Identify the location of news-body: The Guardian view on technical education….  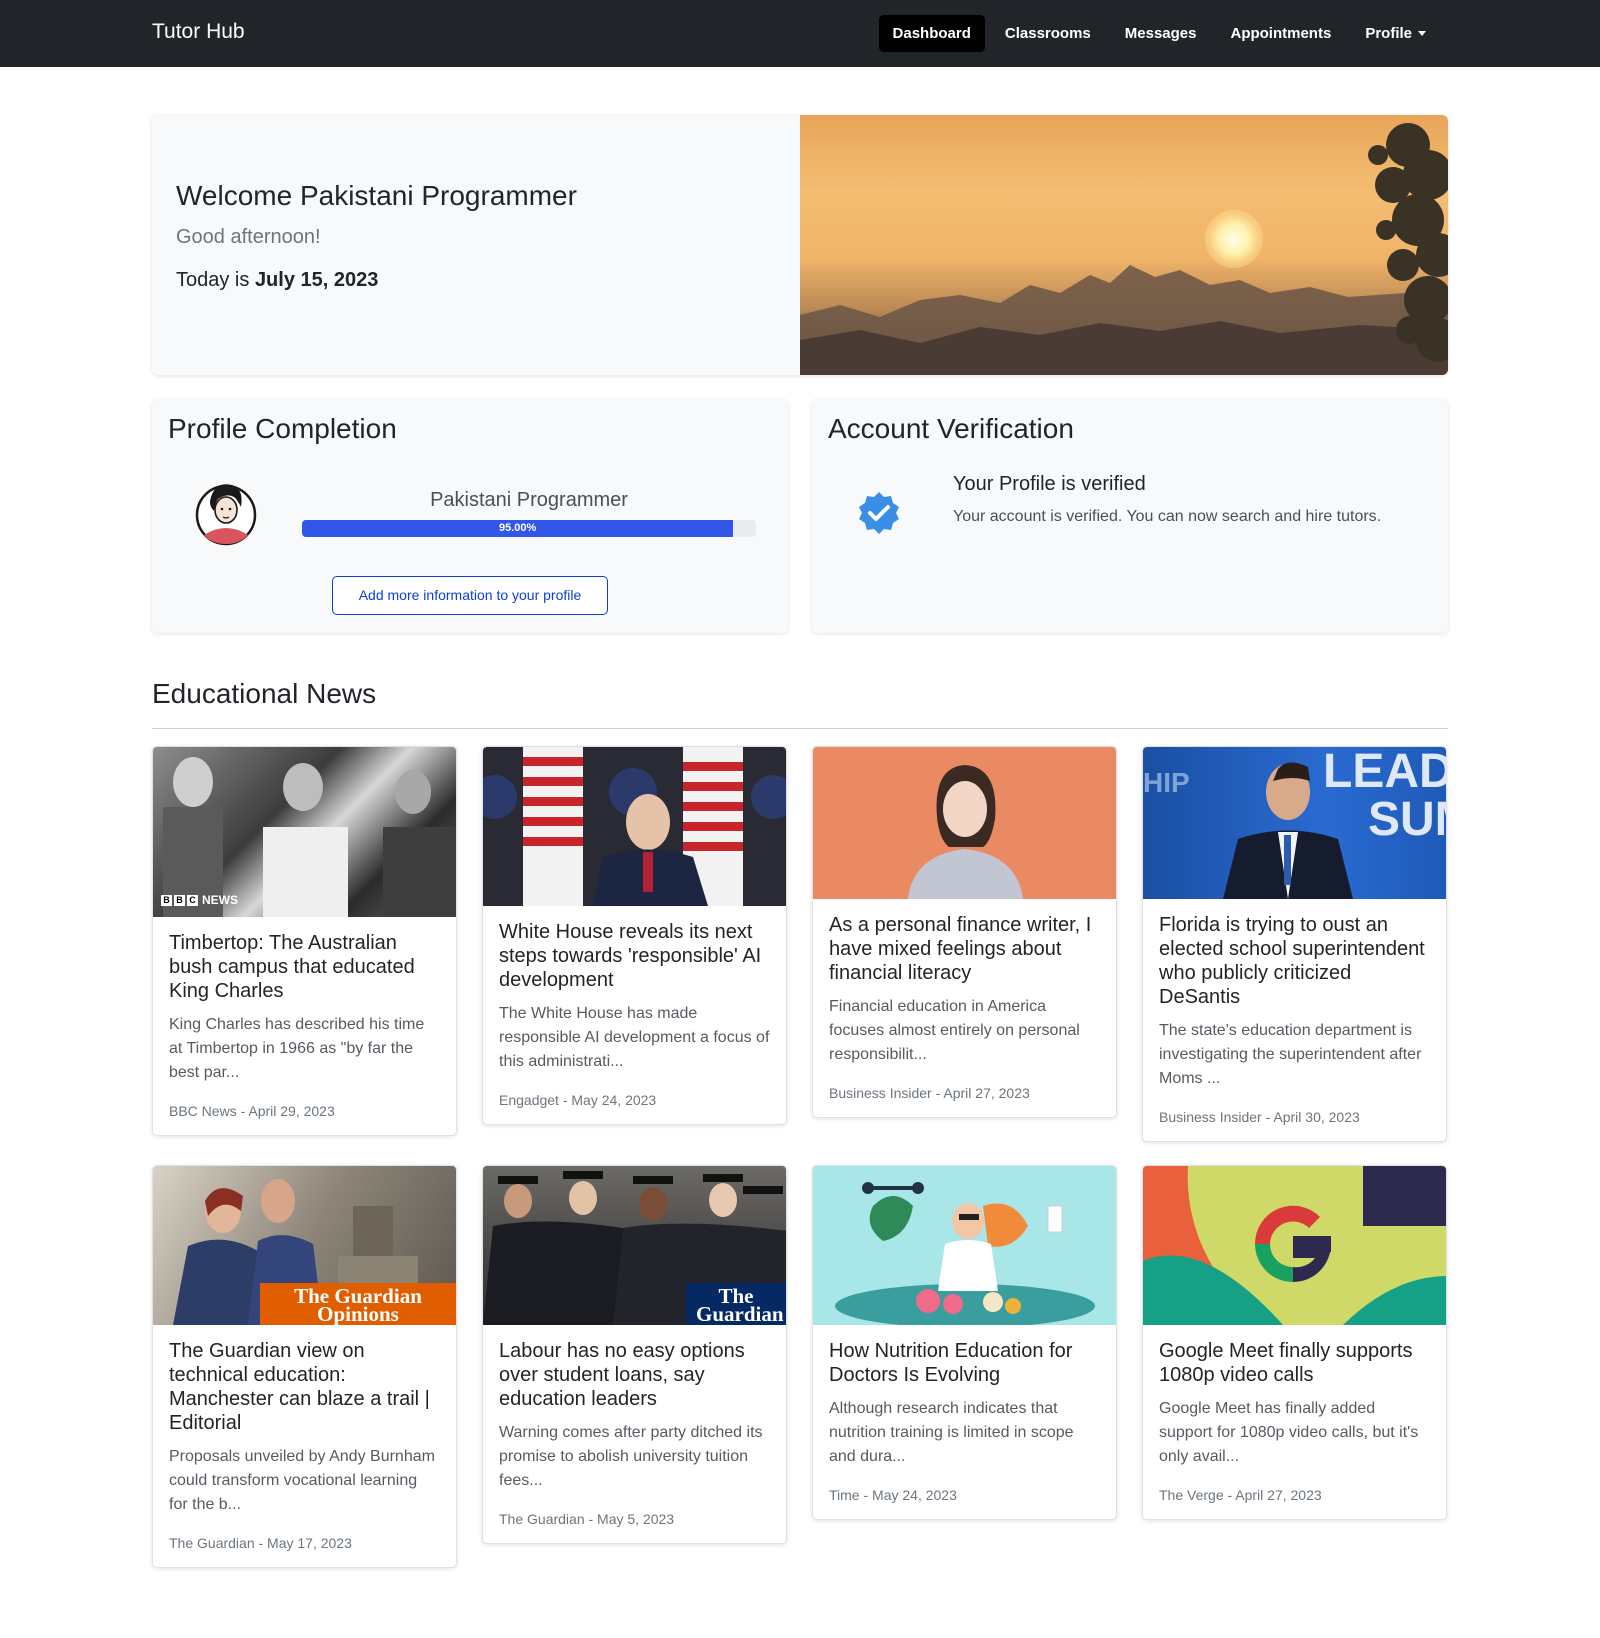
(304, 1446).